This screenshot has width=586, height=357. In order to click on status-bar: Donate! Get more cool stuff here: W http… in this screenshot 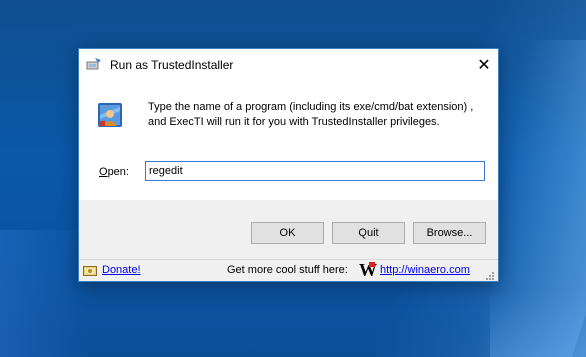, I will do `click(288, 270)`.